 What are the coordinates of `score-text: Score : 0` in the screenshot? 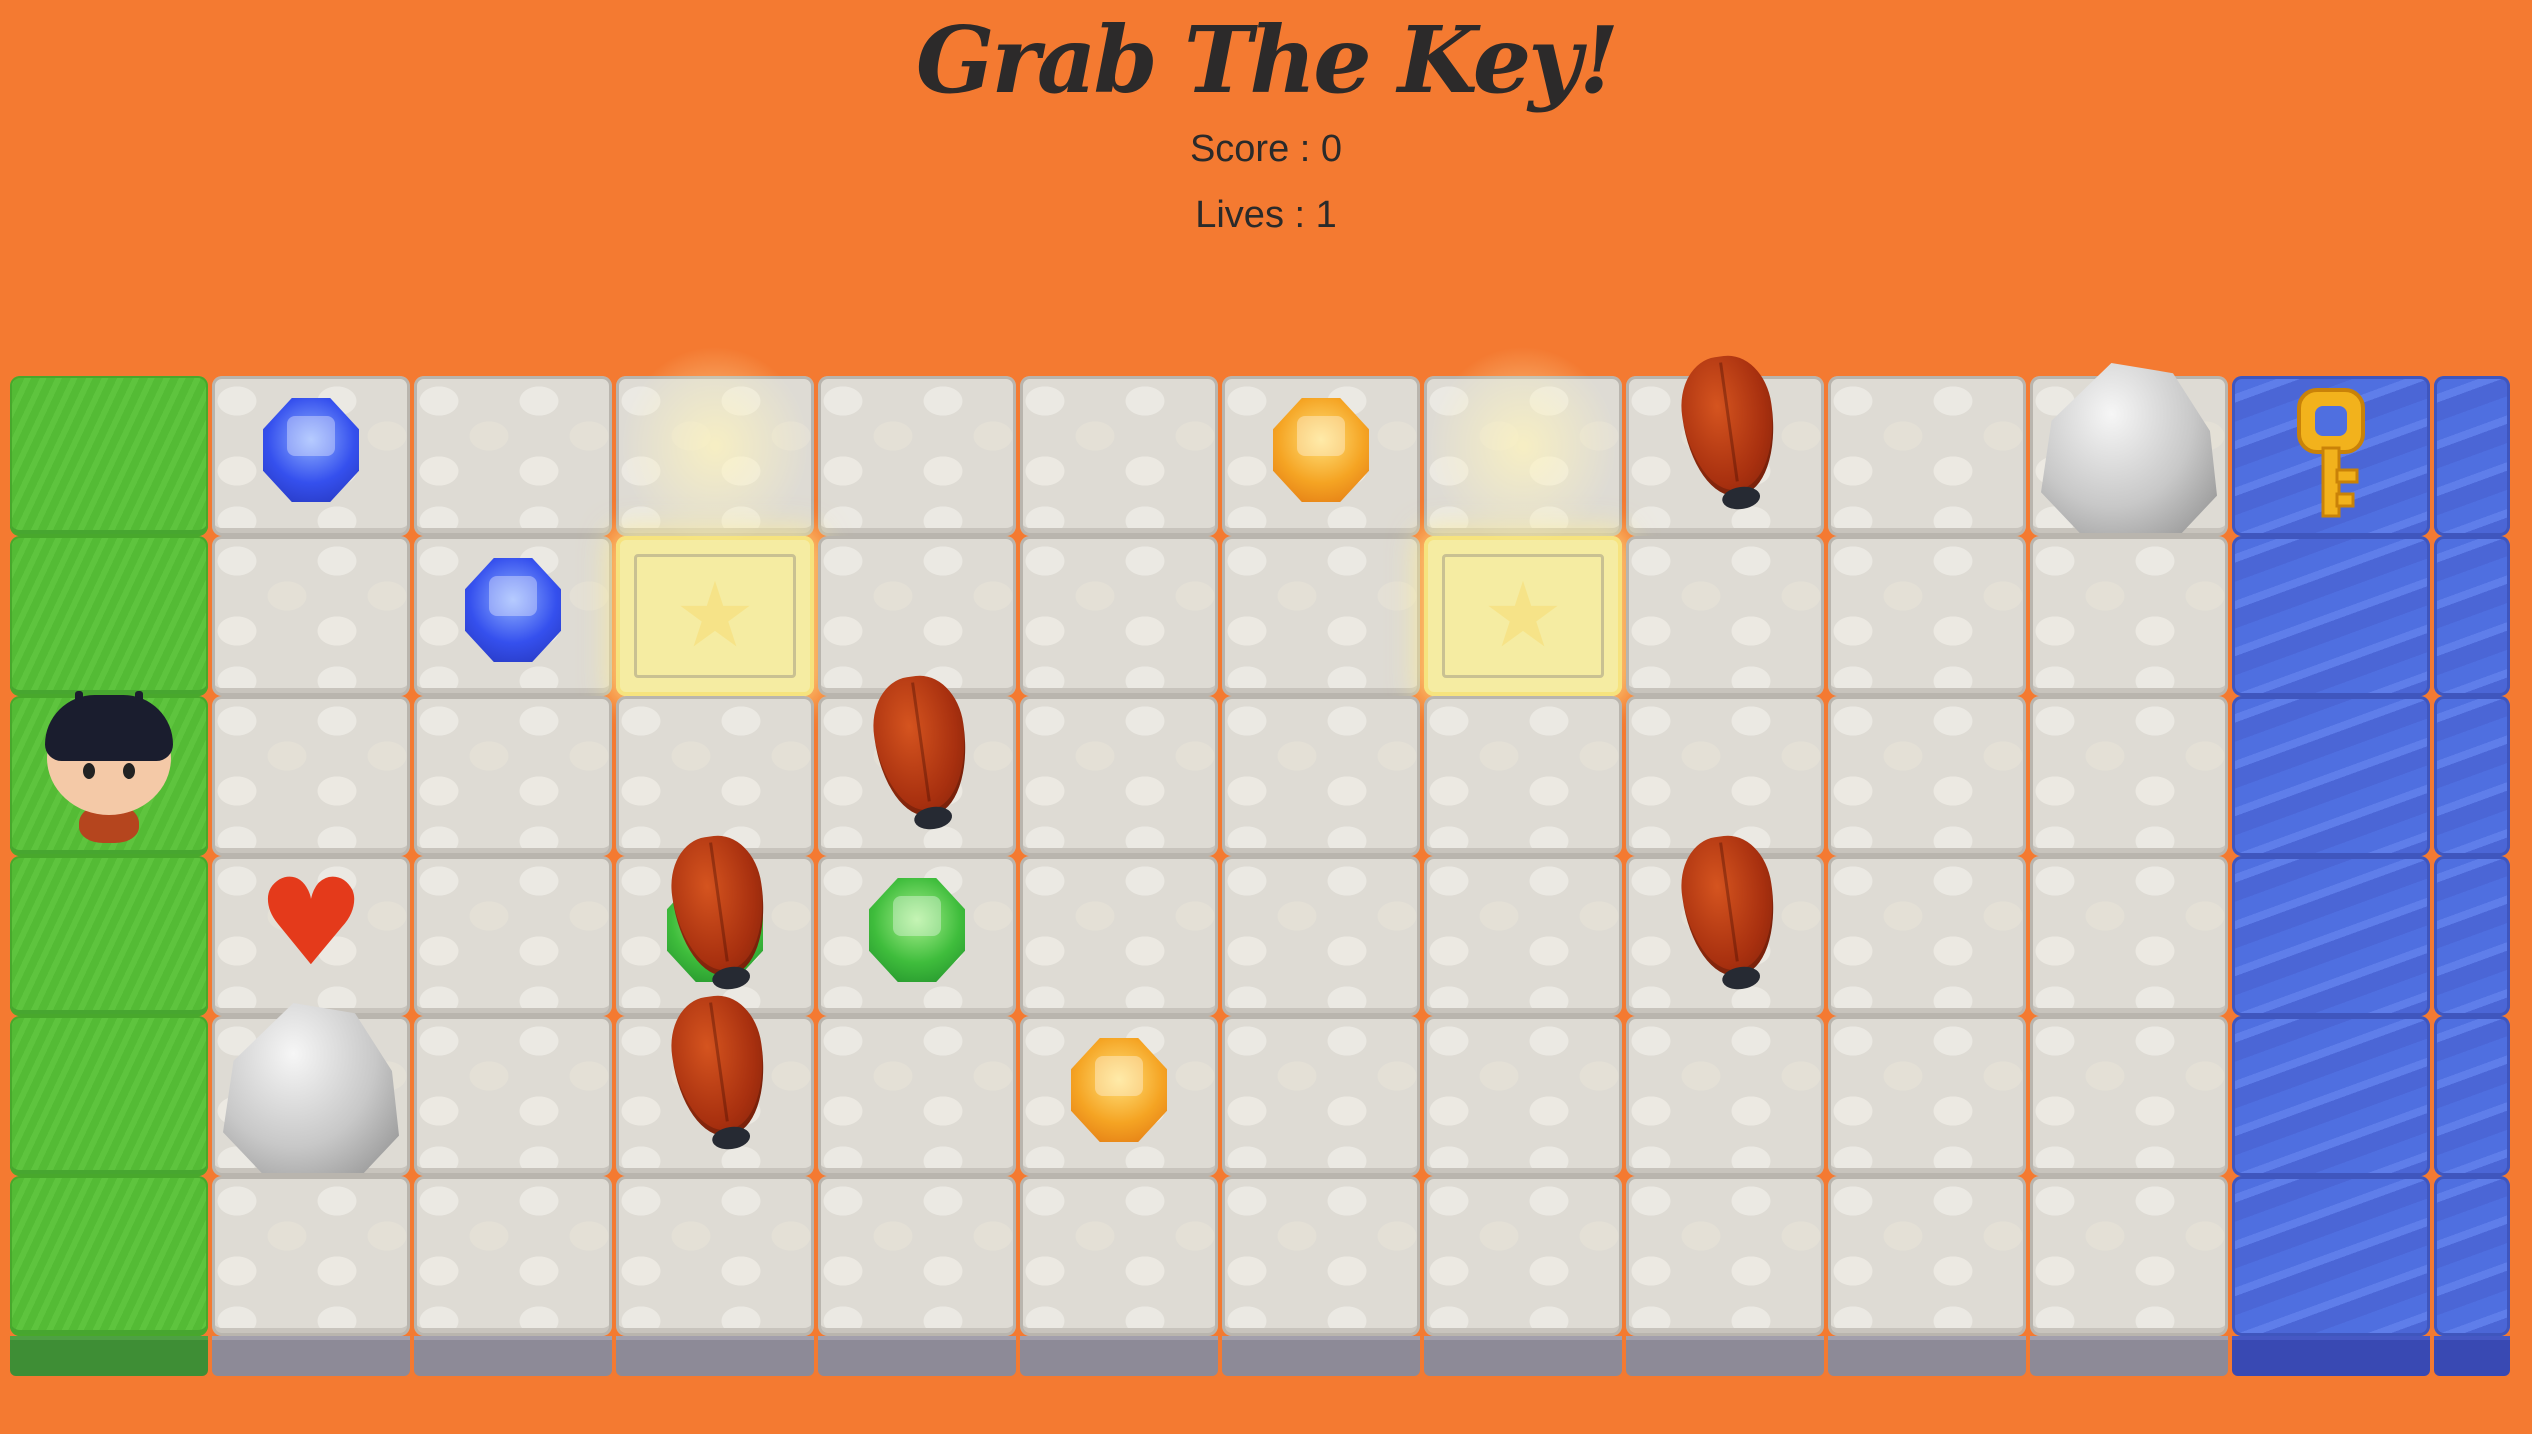 It's located at (1266, 149).